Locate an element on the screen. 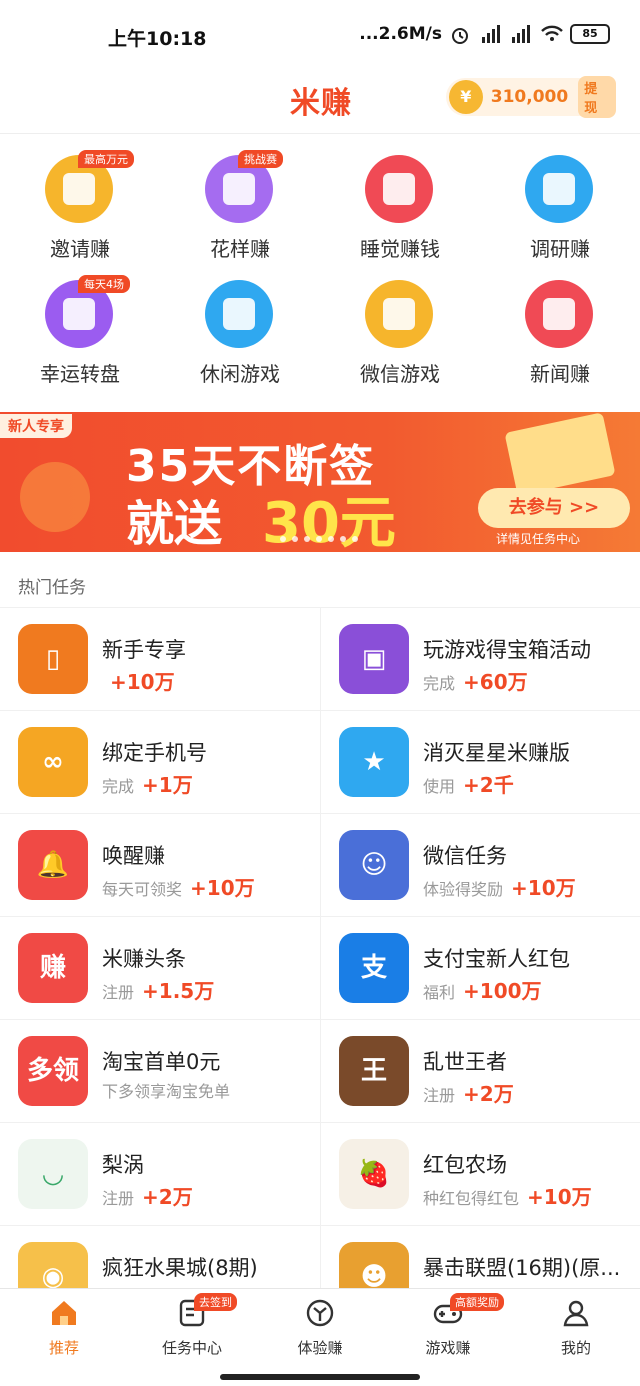 This screenshot has height=1386, width=640. task-reward: +2万 is located at coordinates (167, 1197).